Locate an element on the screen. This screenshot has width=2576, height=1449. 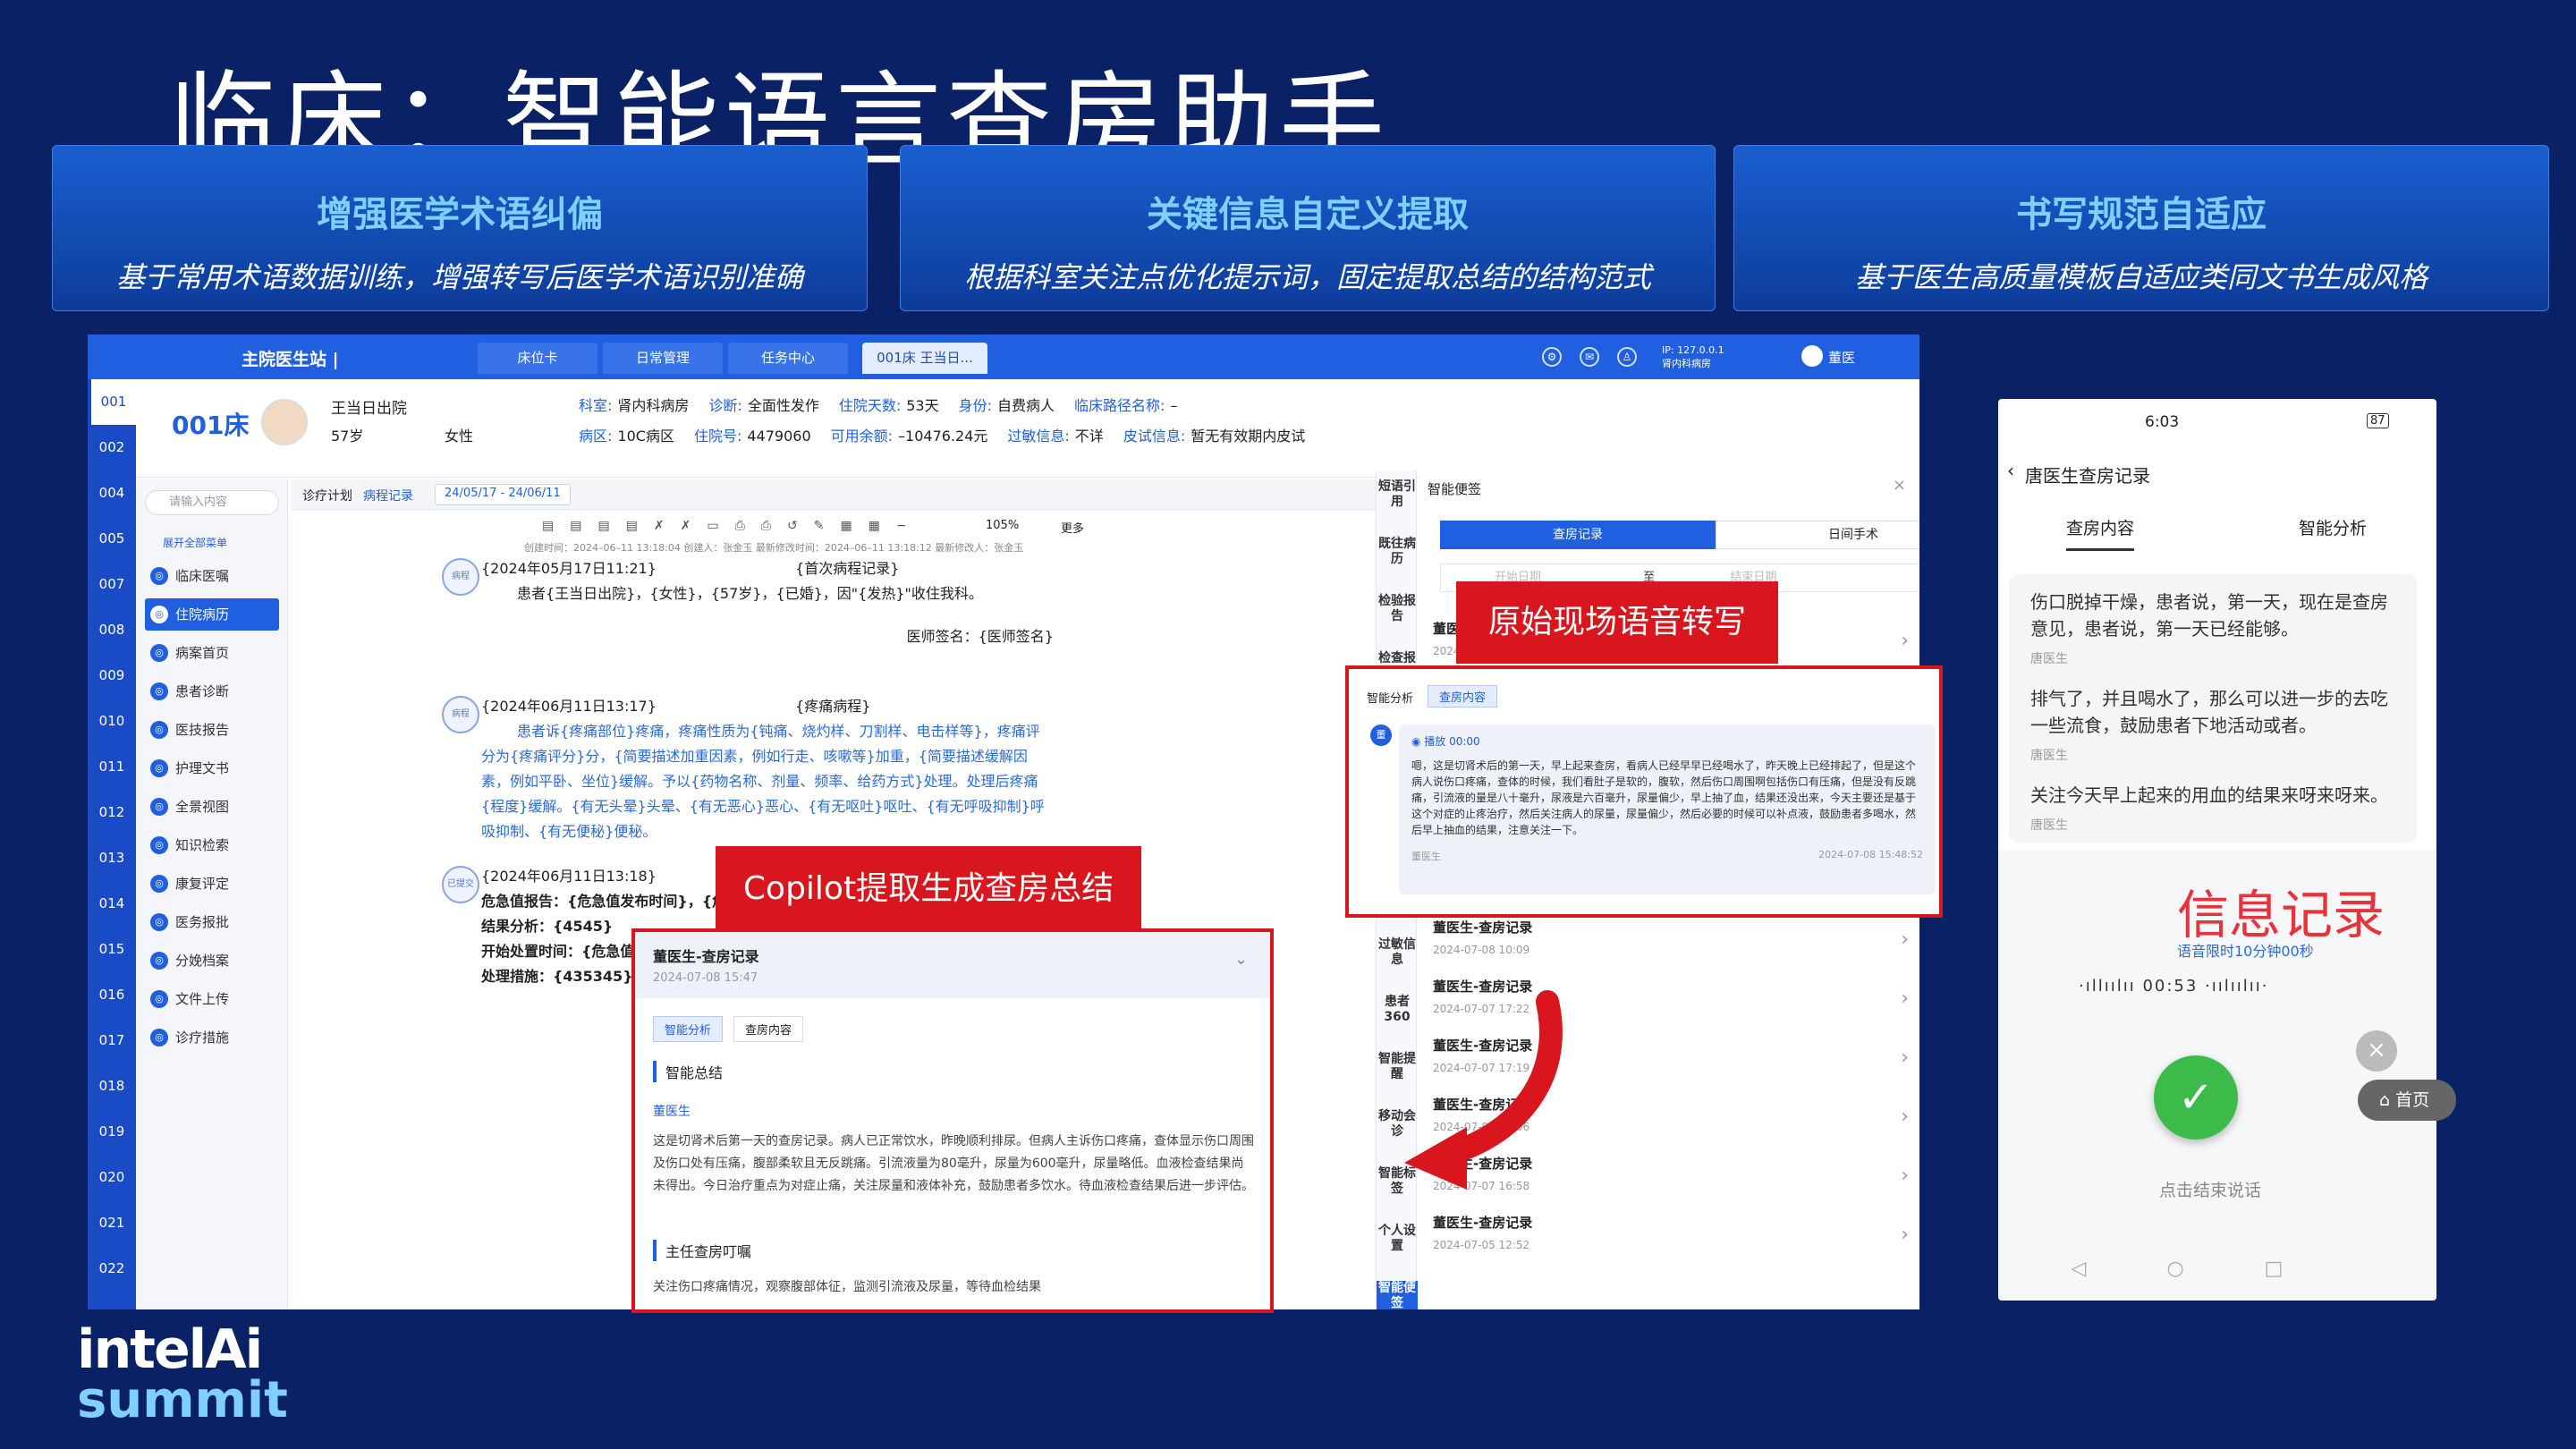
bed-number: 018 is located at coordinates (112, 1086).